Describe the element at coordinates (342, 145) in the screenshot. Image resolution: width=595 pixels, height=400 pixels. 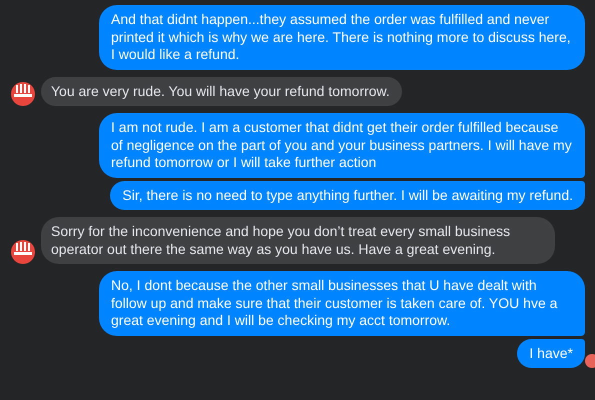
I see `message-bubble: I am not rude. I am a customer that didnt get their order fulfilled because of negligence on the part of you and your business partners. I will have my refund tomorrow or I will take further action` at that location.